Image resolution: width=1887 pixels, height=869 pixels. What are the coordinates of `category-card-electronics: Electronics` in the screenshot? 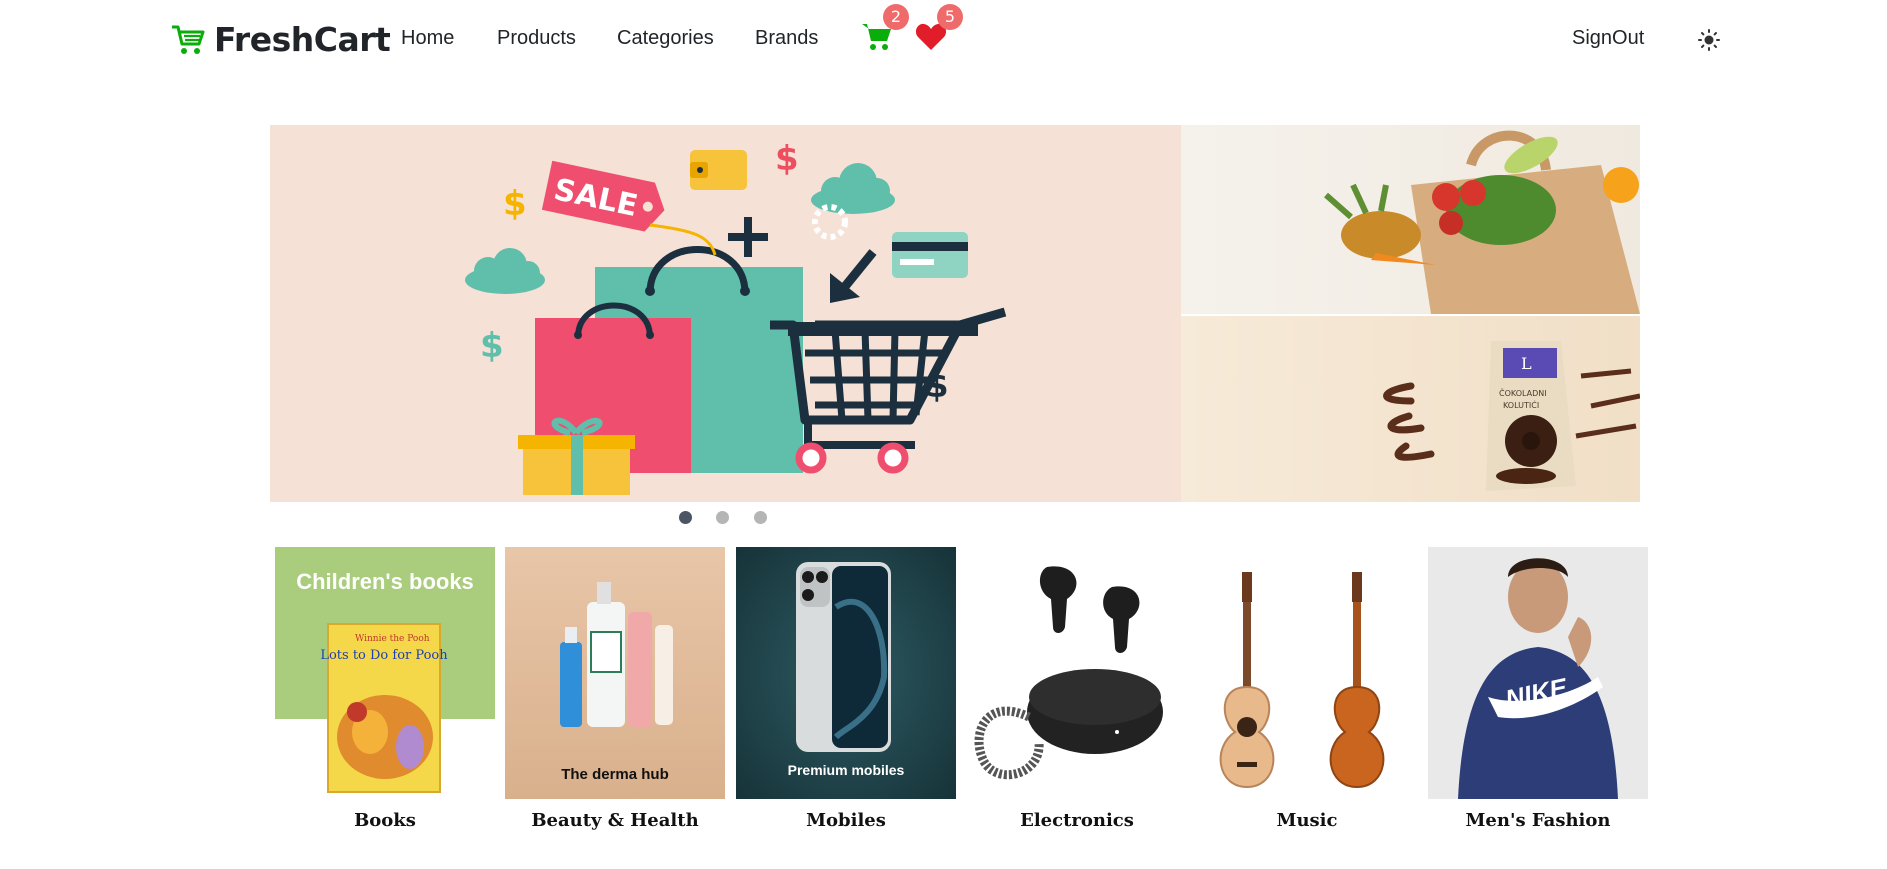 It's located at (1077, 689).